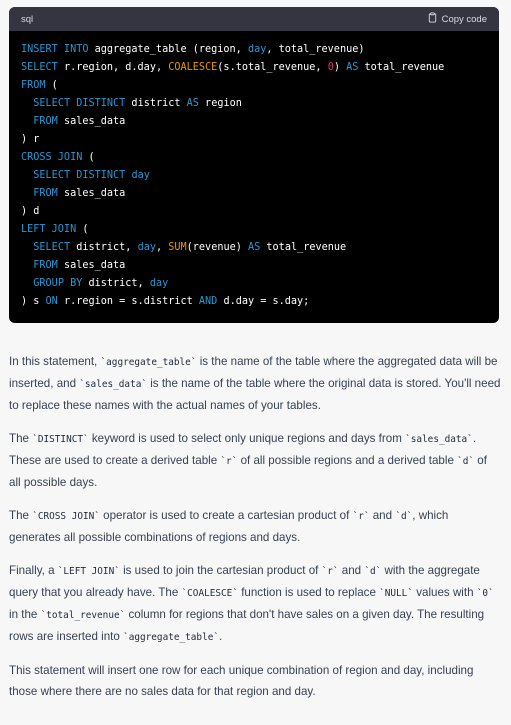 This screenshot has height=725, width=511. Describe the element at coordinates (162, 247) in the screenshot. I see `code-token: ,` at that location.